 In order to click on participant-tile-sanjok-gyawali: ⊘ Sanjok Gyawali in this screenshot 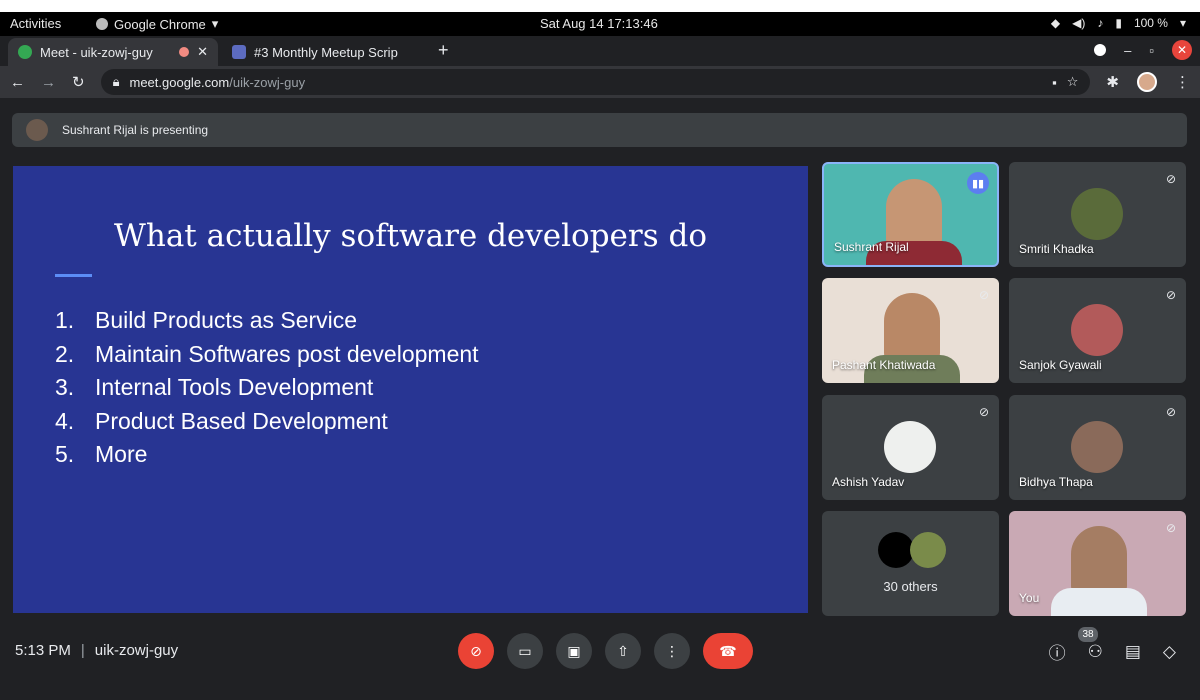, I will do `click(1097, 330)`.